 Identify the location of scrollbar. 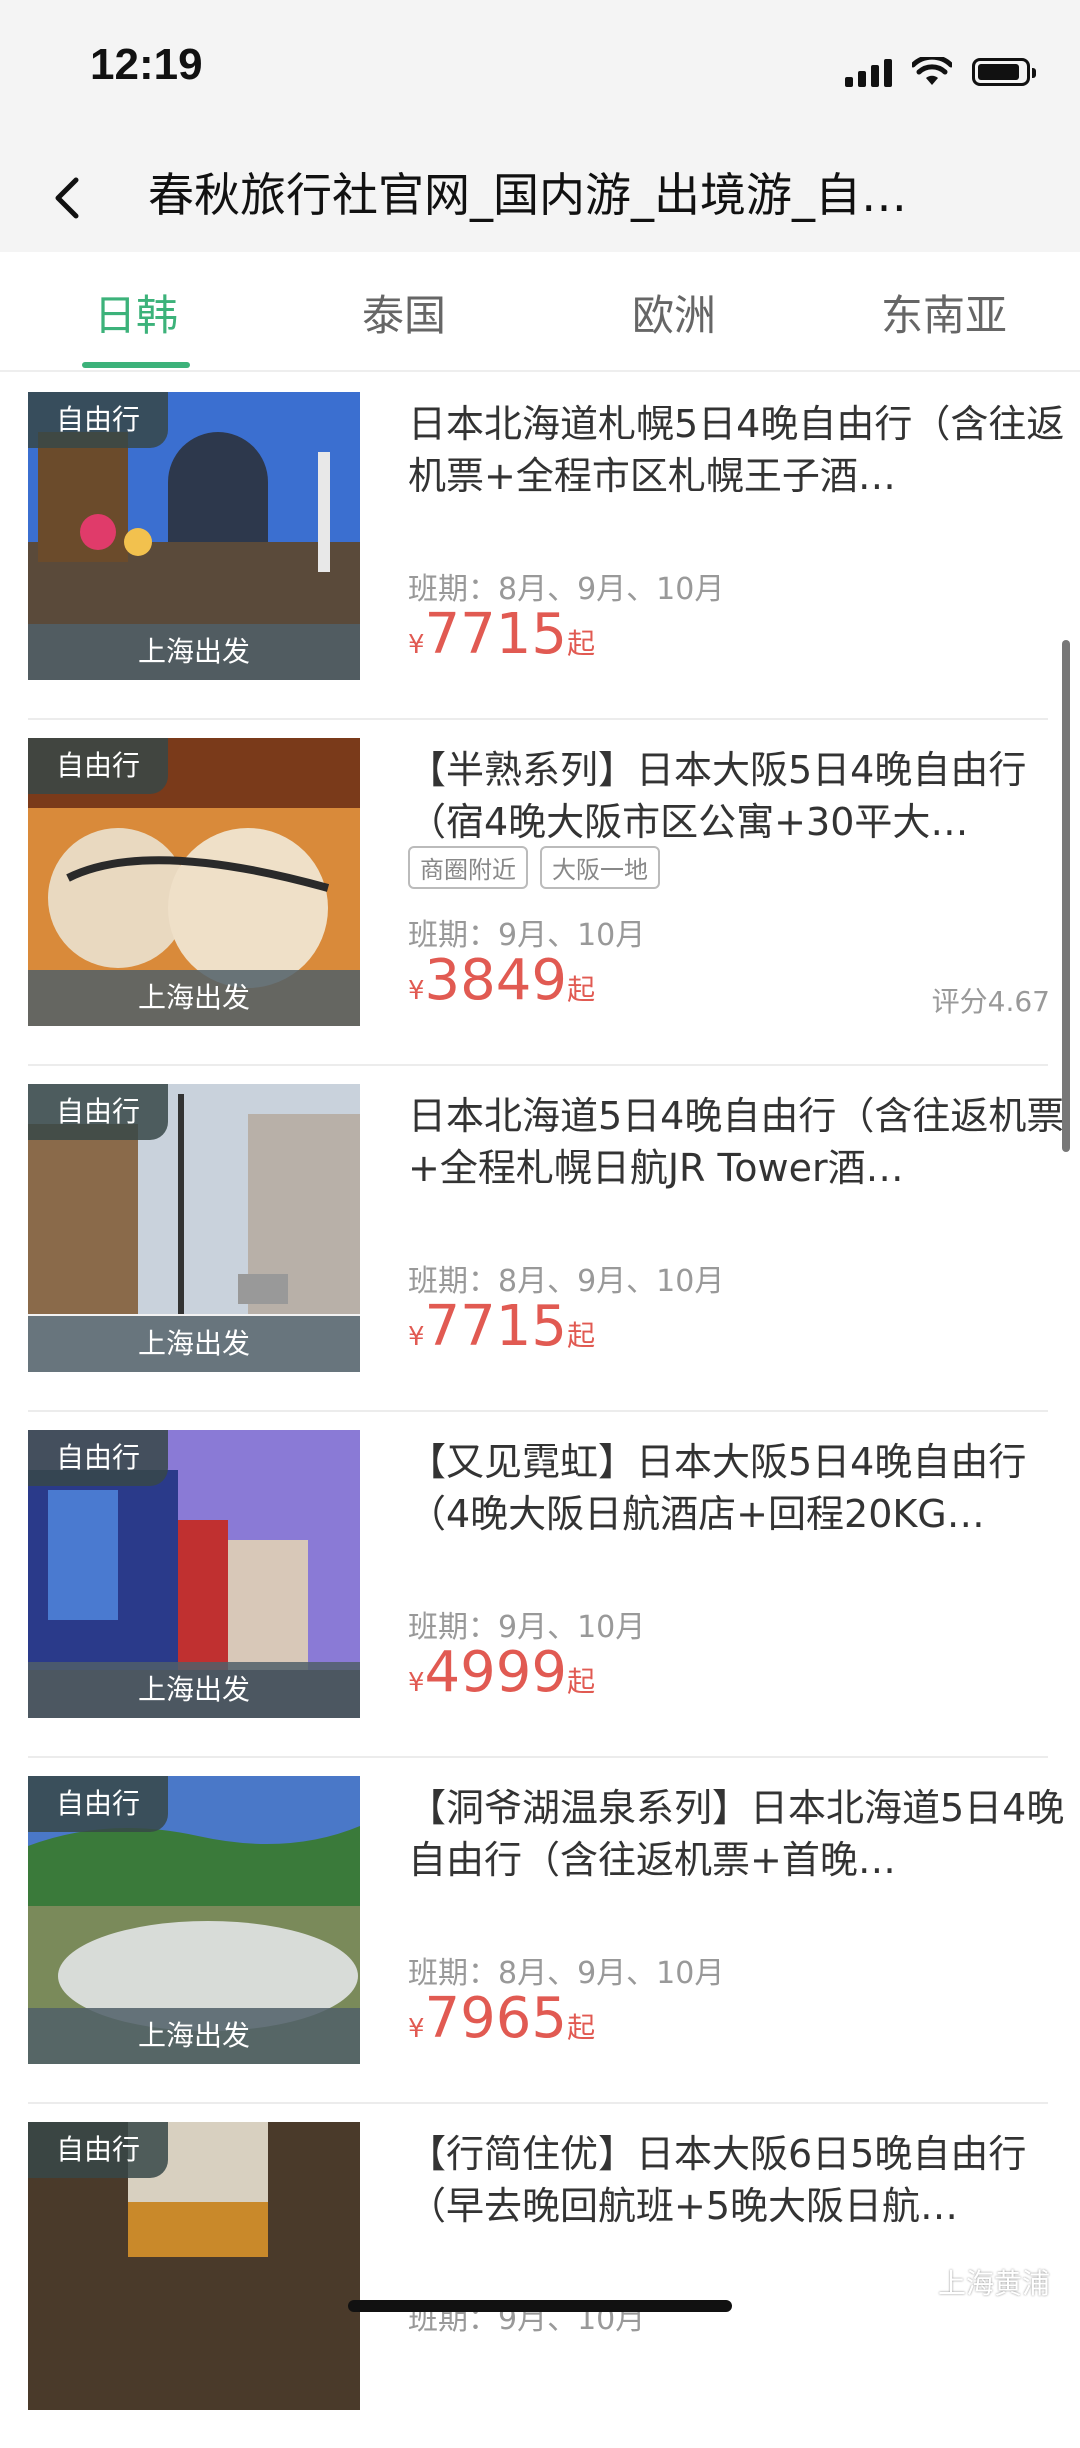
(1066, 896).